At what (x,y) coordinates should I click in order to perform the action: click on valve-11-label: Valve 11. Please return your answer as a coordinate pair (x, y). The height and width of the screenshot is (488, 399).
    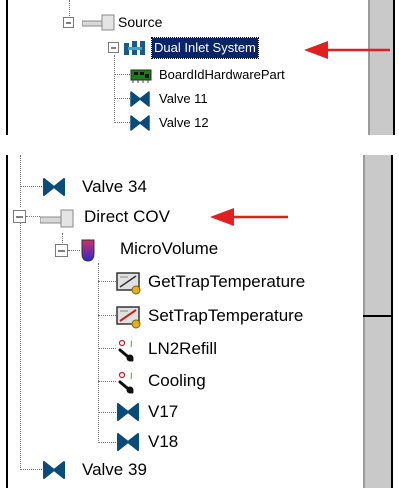
    Looking at the image, I should click on (183, 98).